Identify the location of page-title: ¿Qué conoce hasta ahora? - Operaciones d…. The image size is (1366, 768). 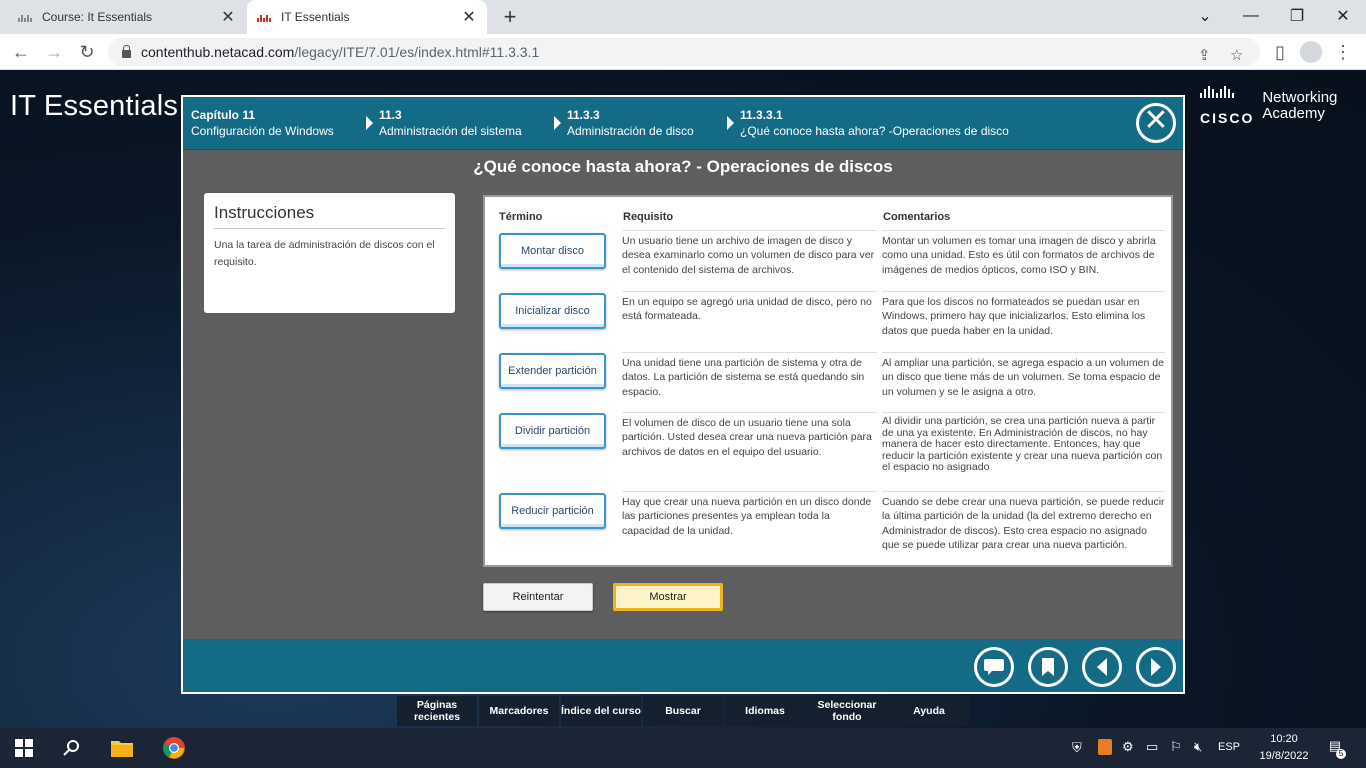
(683, 166).